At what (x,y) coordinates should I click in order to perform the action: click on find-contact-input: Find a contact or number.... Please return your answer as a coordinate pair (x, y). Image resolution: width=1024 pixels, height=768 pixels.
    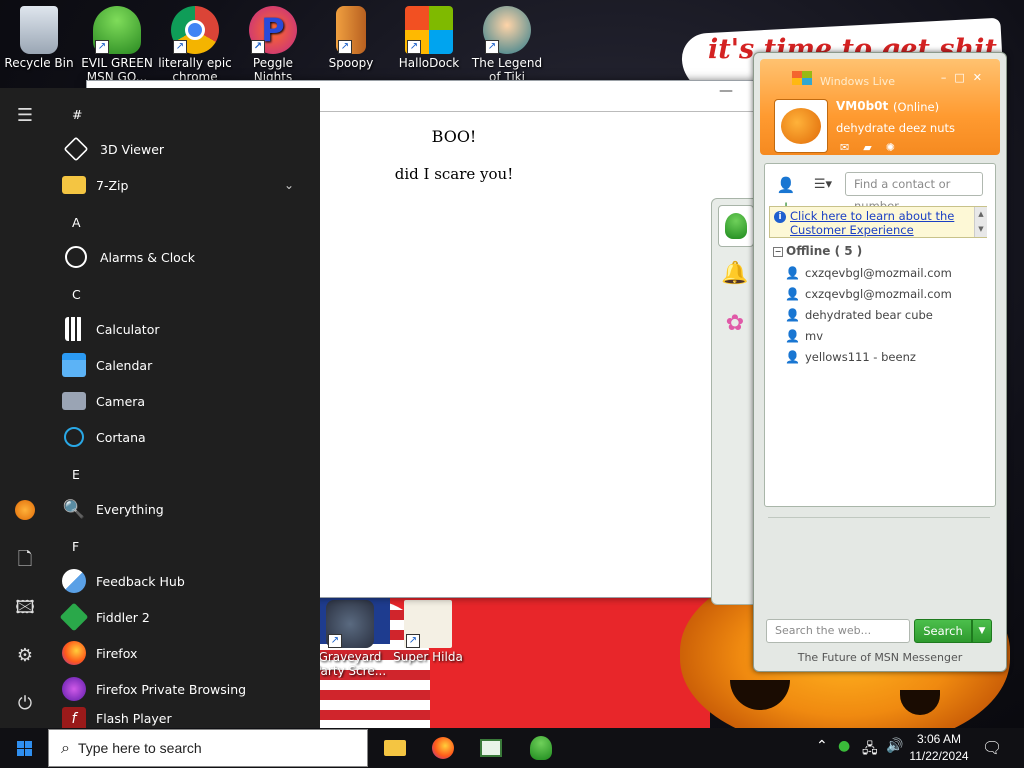
    Looking at the image, I should click on (914, 192).